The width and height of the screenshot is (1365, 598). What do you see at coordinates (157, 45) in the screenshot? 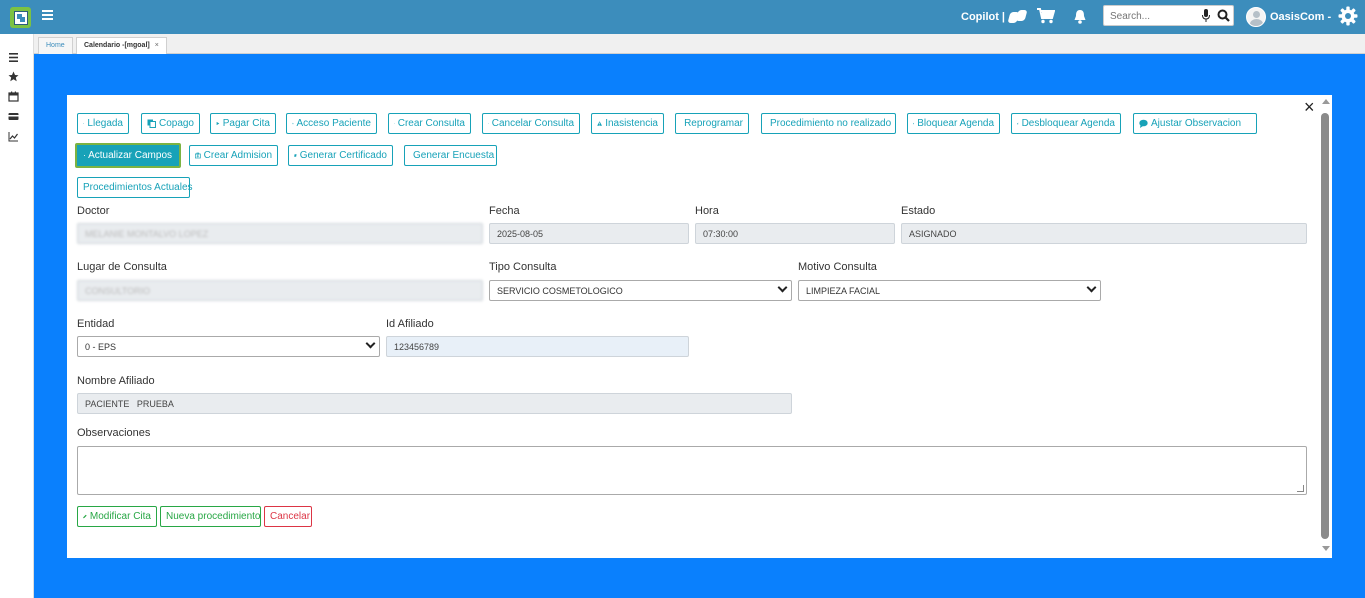
I see `close-tab-icon: ×` at bounding box center [157, 45].